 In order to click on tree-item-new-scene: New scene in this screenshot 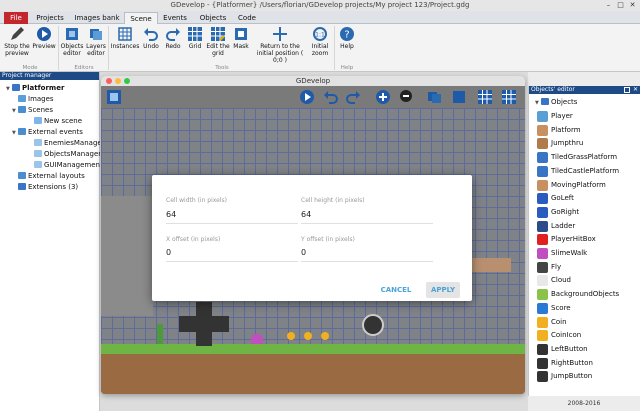, I will do `click(58, 121)`.